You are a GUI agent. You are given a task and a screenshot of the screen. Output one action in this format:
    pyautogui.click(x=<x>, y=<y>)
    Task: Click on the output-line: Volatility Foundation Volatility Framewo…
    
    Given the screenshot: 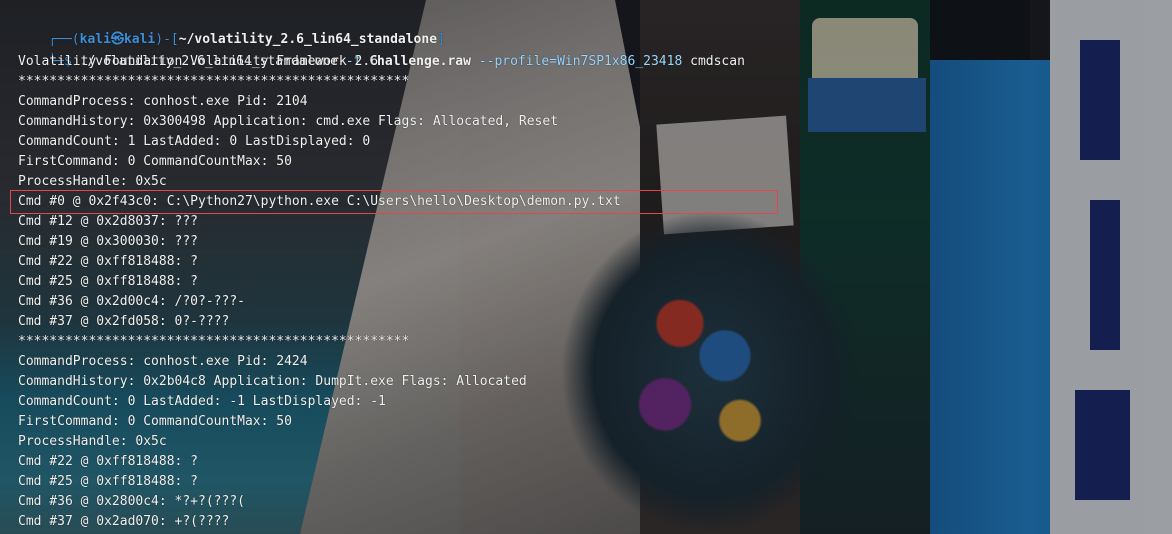 What is the action you would take?
    pyautogui.click(x=198, y=61)
    